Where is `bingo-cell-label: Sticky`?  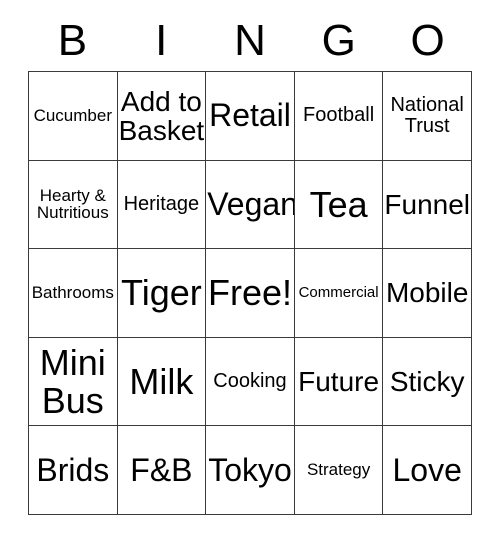
bingo-cell-label: Sticky is located at coordinates (427, 382).